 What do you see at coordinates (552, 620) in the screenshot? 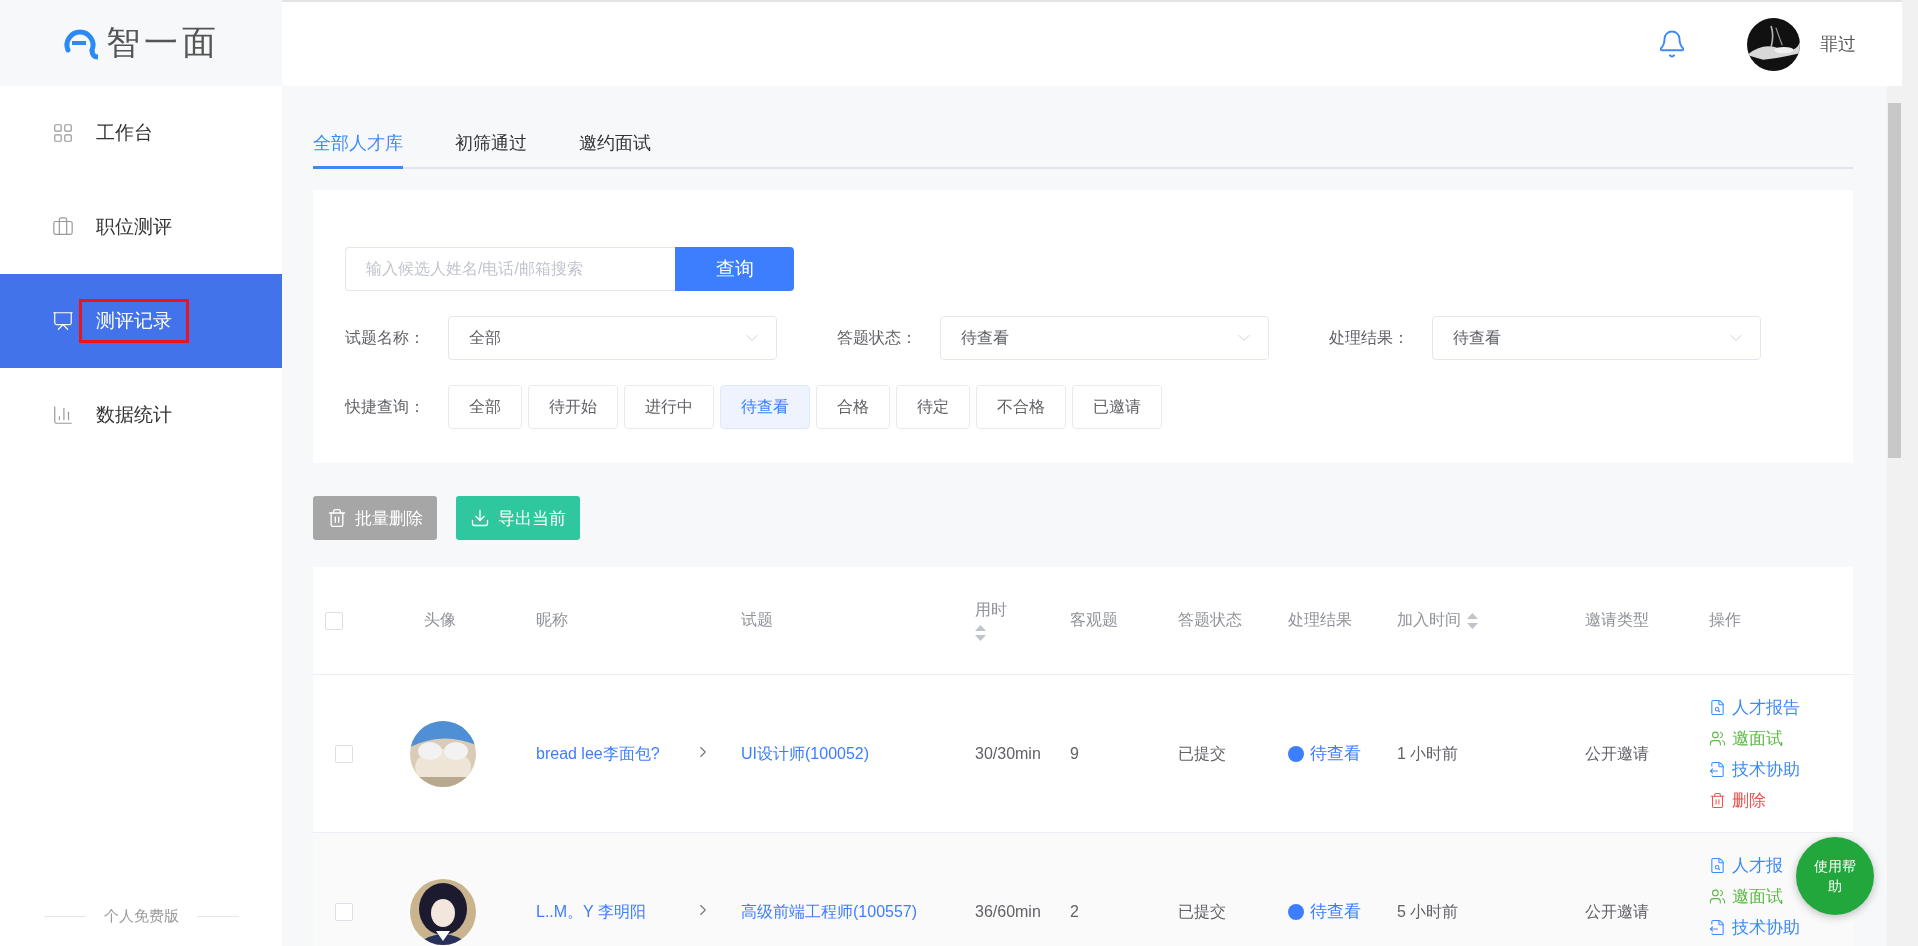
I see `column-header: 昵称` at bounding box center [552, 620].